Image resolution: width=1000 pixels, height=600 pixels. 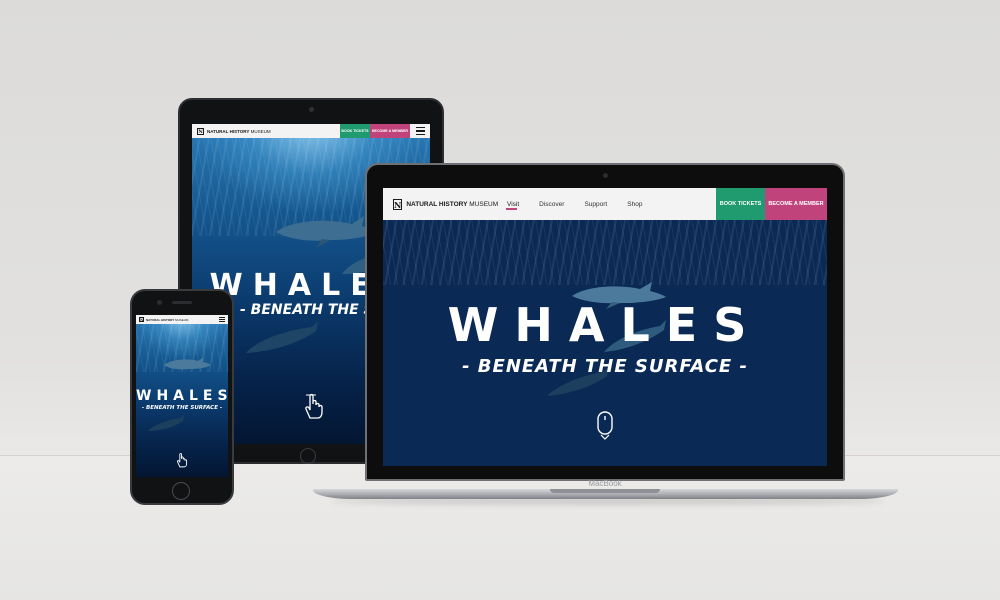 What do you see at coordinates (513, 204) in the screenshot?
I see `nav-item-visit: Visit` at bounding box center [513, 204].